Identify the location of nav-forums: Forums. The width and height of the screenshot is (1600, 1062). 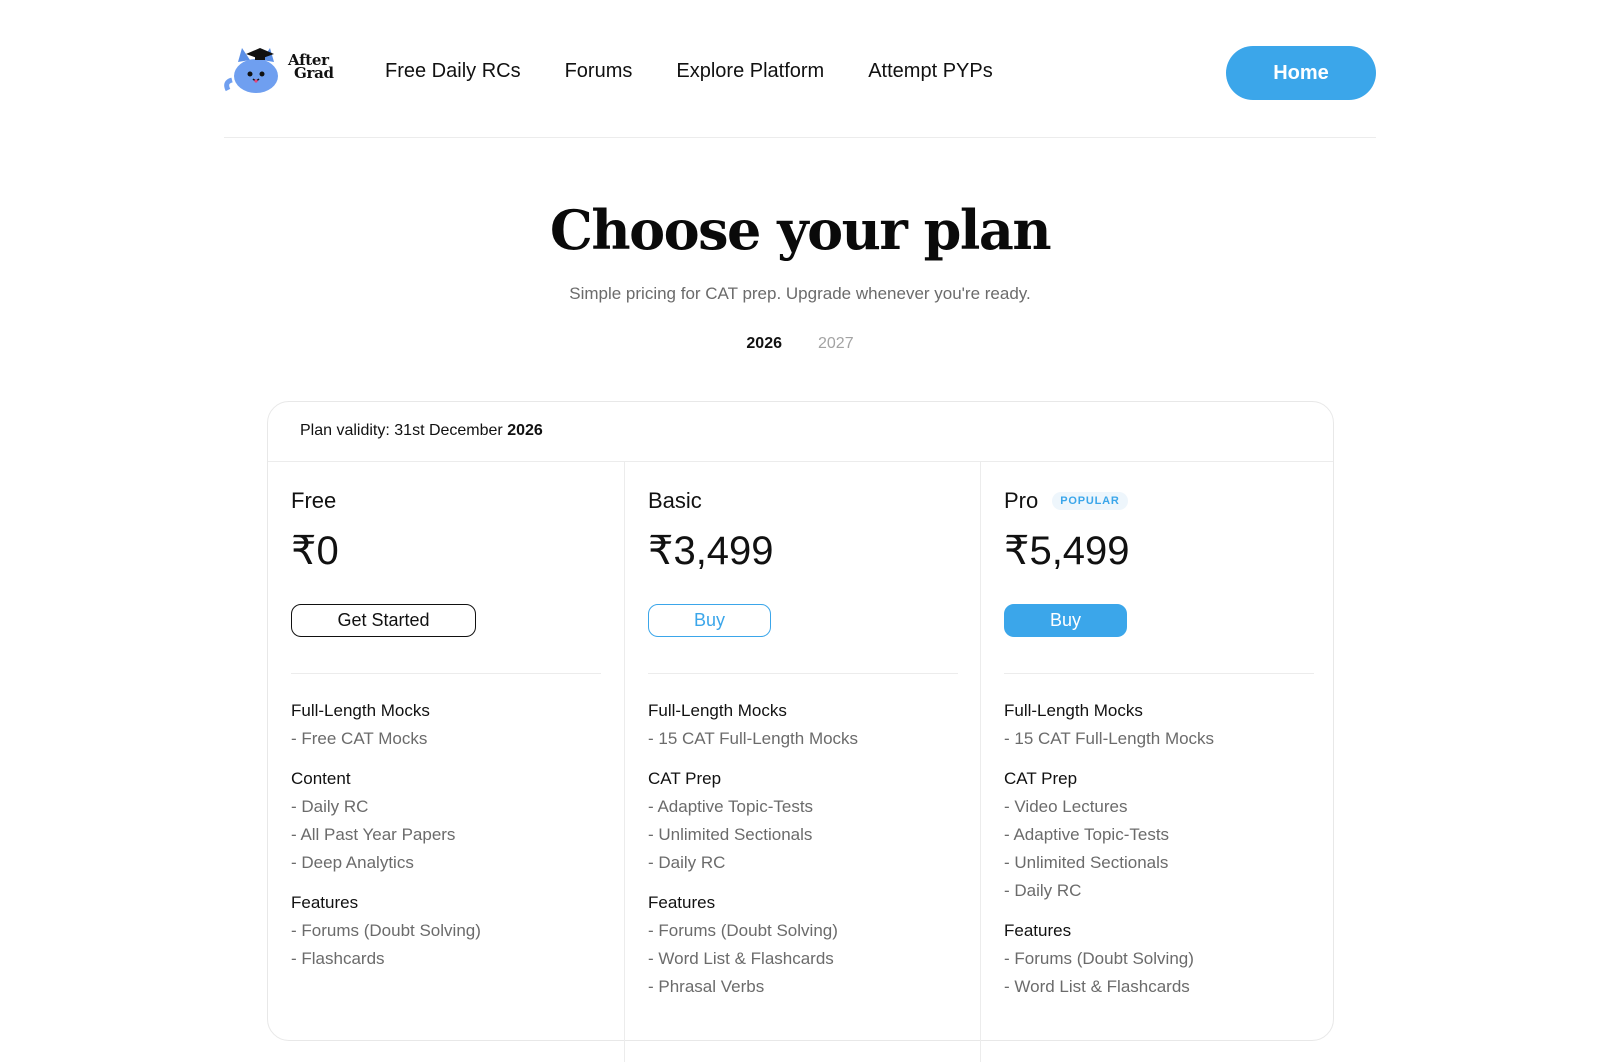
(599, 71).